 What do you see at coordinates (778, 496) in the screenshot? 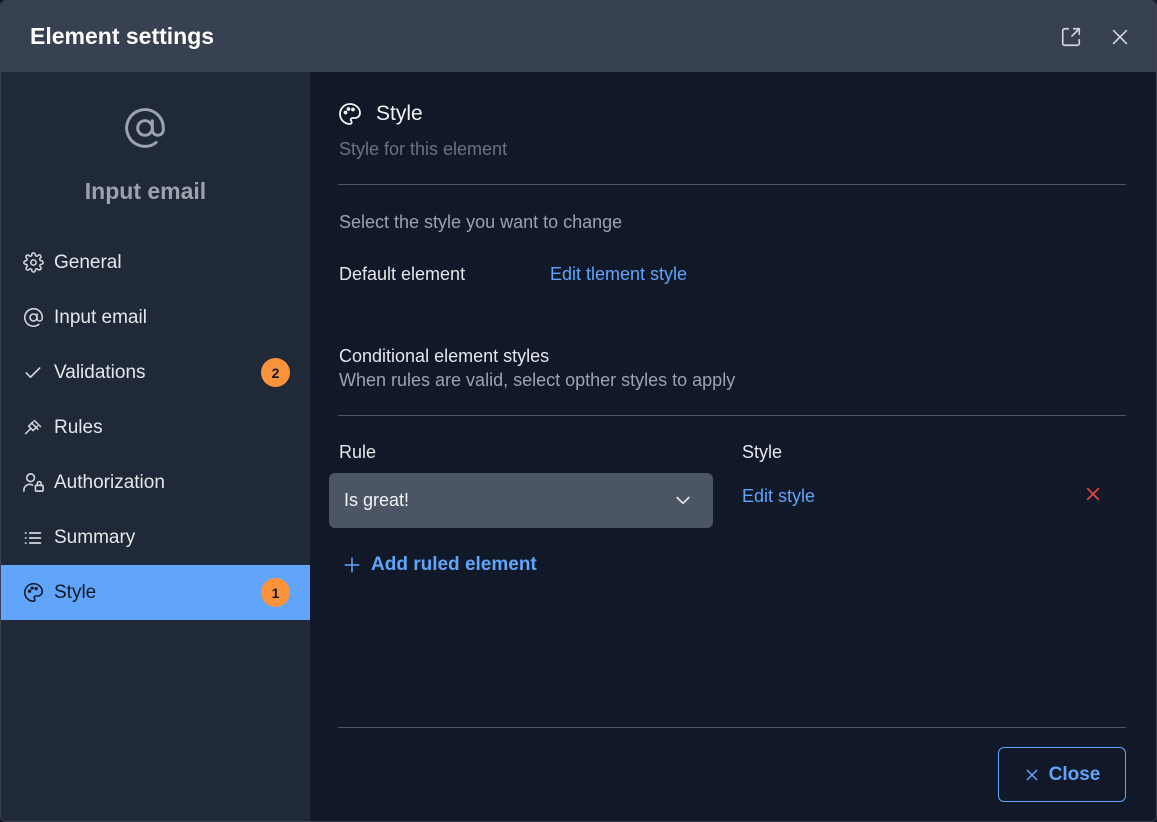
I see `edit-style-link: Edit style` at bounding box center [778, 496].